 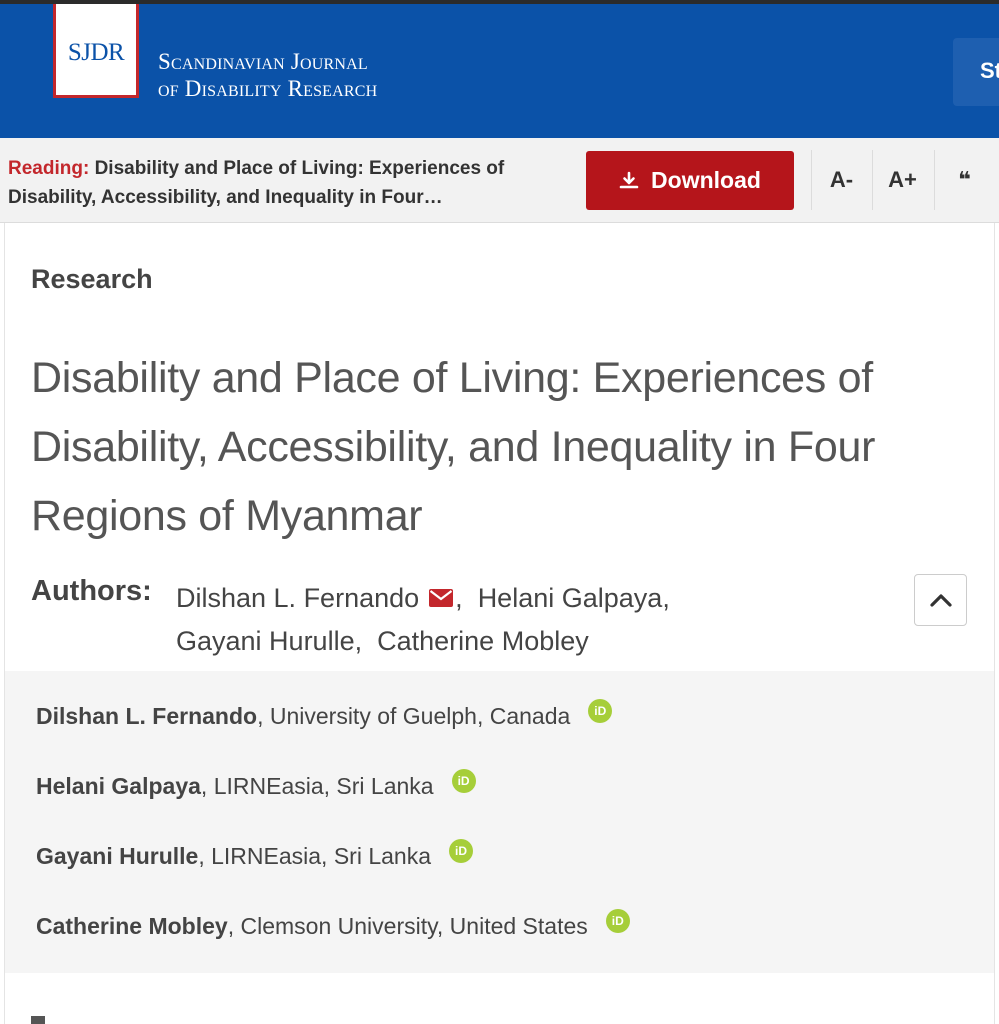 I want to click on affiliation-author-name: Helani Galpaya, so click(x=118, y=786).